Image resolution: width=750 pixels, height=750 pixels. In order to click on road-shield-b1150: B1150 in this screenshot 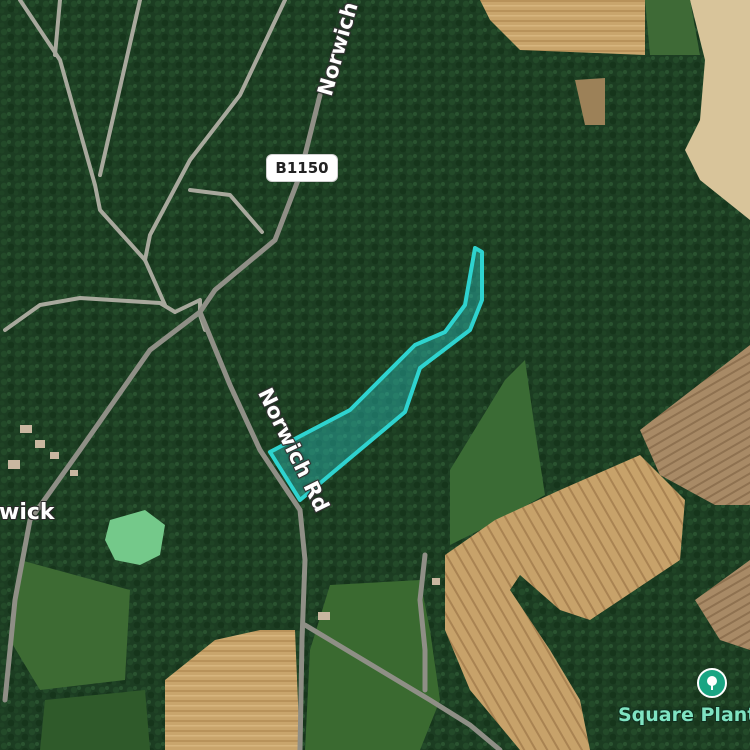, I will do `click(302, 168)`.